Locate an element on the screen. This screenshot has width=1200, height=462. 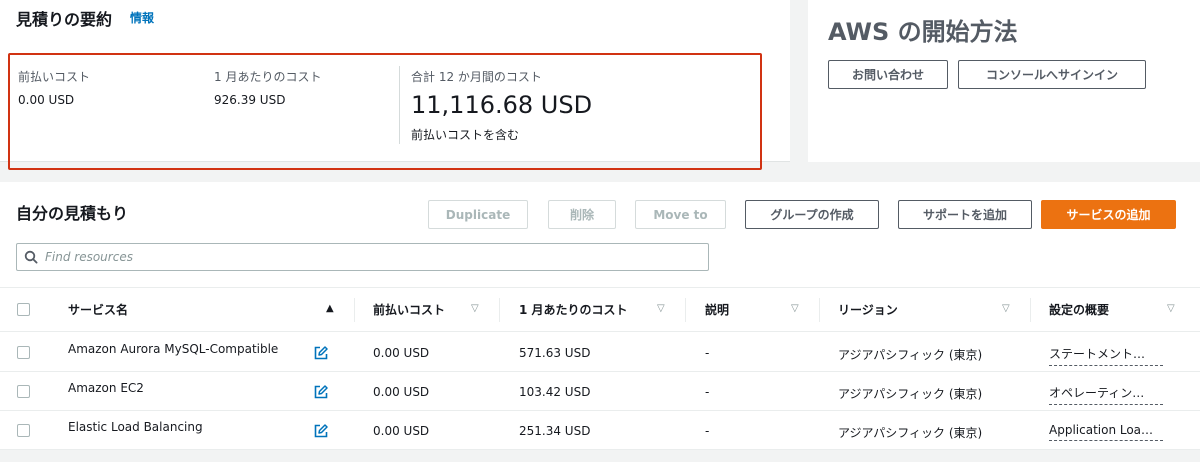
getting-started-title: AWS の開始方法 is located at coordinates (923, 32).